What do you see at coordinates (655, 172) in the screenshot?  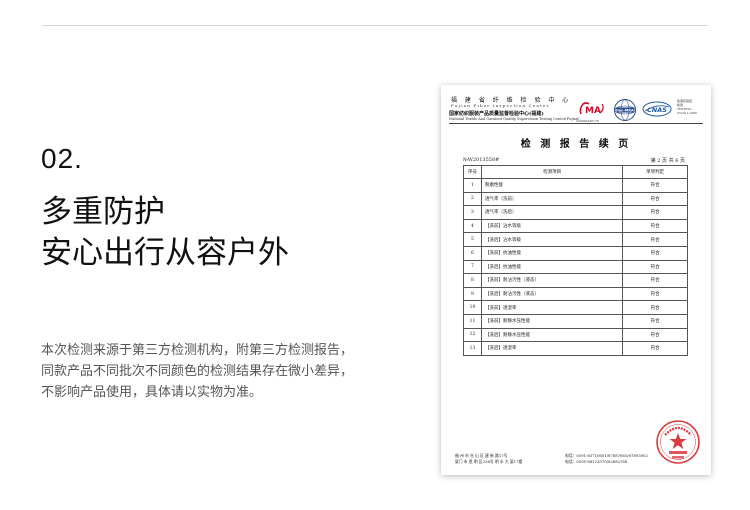 I see `column-header-result: 单项判定` at bounding box center [655, 172].